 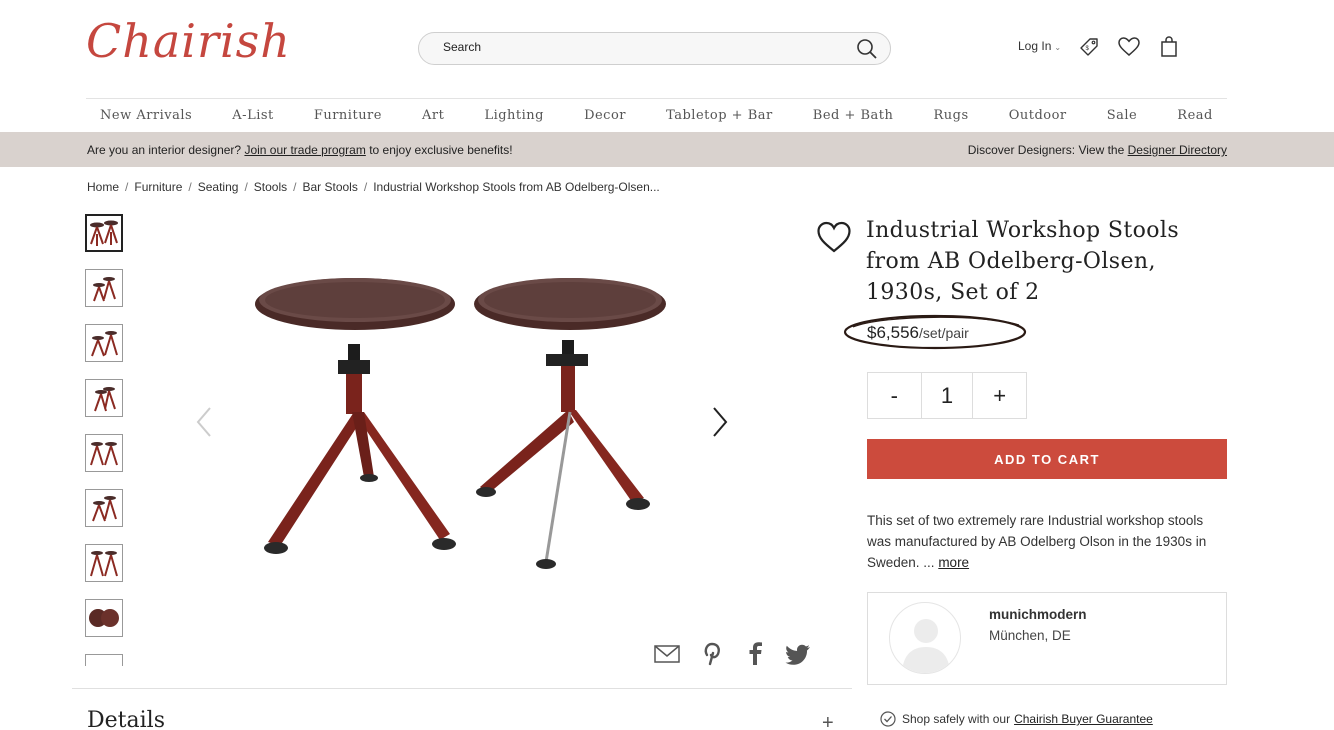 I want to click on previous-image-arrow-icon, so click(x=205, y=422).